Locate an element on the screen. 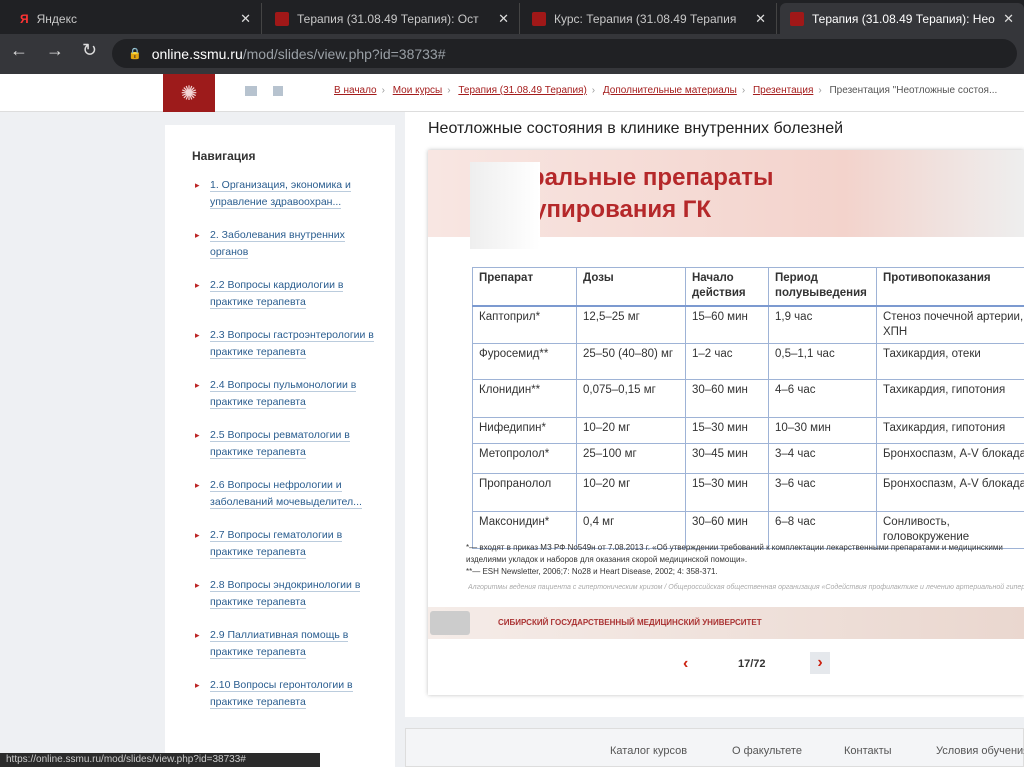  table-cell: Каптоприл* is located at coordinates (524, 324).